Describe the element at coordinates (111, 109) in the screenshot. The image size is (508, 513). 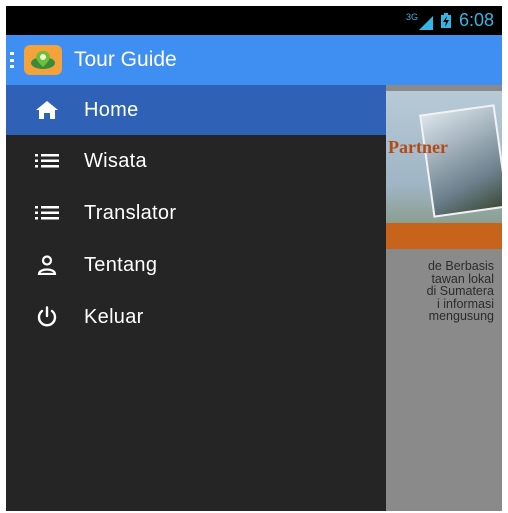
I see `drawer-item-label: Home` at that location.